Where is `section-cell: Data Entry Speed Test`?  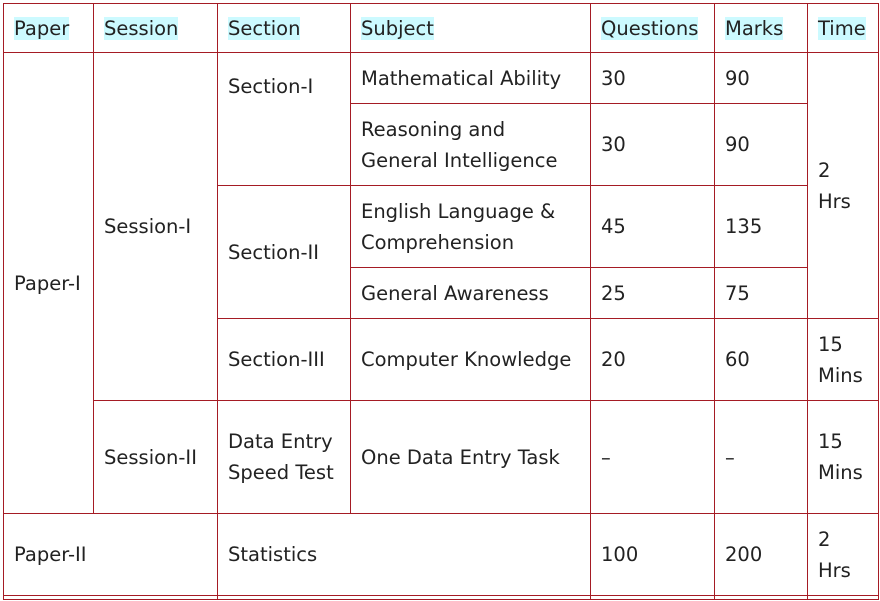 section-cell: Data Entry Speed Test is located at coordinates (284, 457).